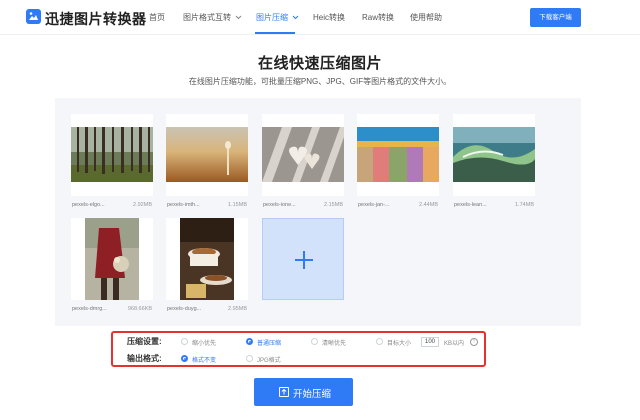 Image resolution: width=640 pixels, height=420 pixels. I want to click on nav-format-convert-label: 图片格式互转, so click(207, 17).